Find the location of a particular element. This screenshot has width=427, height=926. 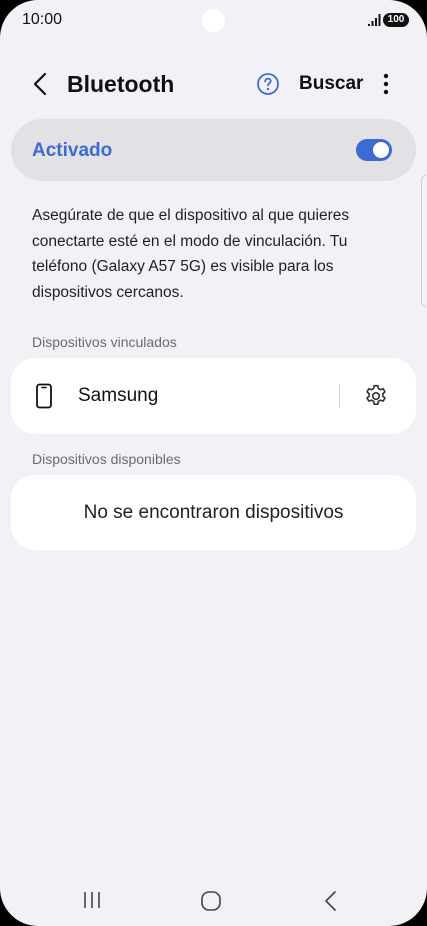

status-time: 10:00 is located at coordinates (42, 19).